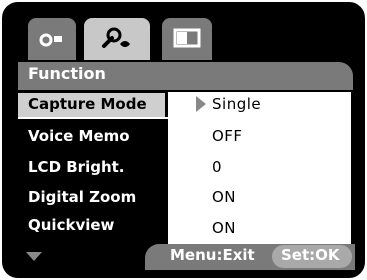 The width and height of the screenshot is (367, 280). I want to click on display-icon, so click(187, 38).